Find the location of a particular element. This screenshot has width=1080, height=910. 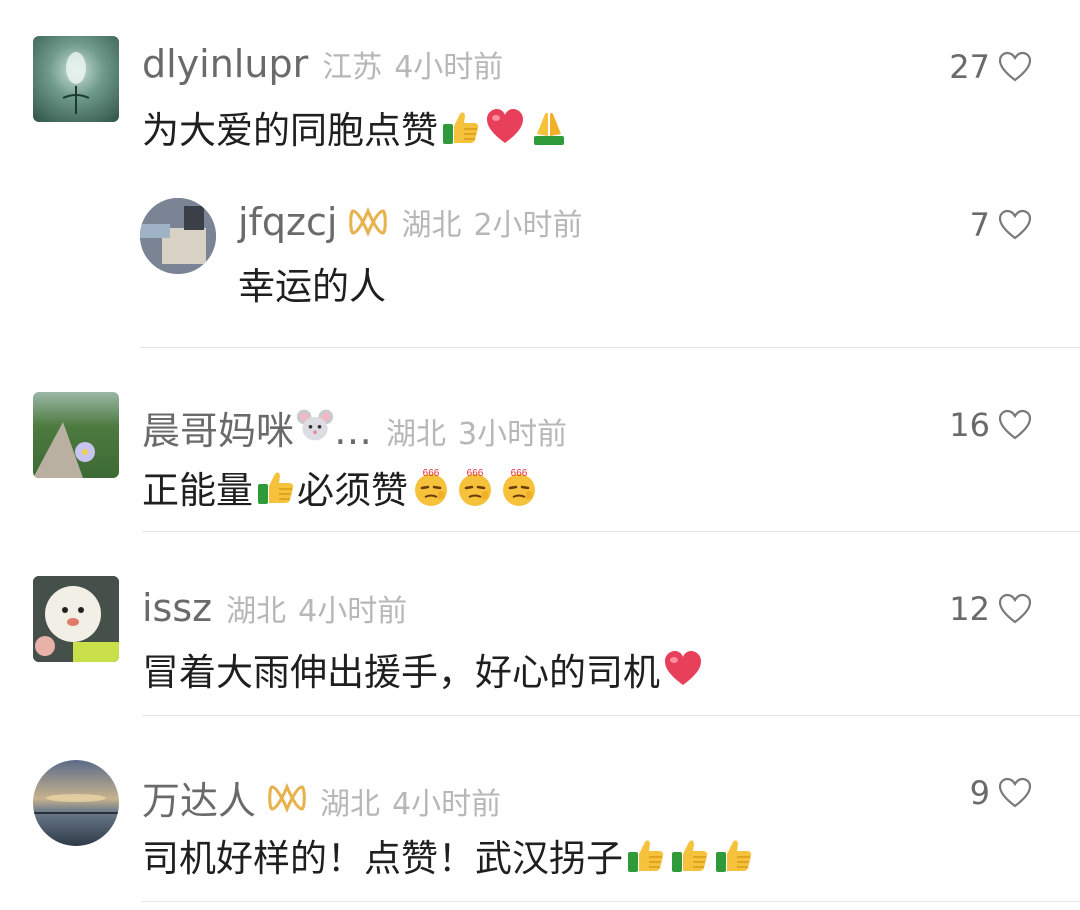

like-button: 27 is located at coordinates (990, 67).